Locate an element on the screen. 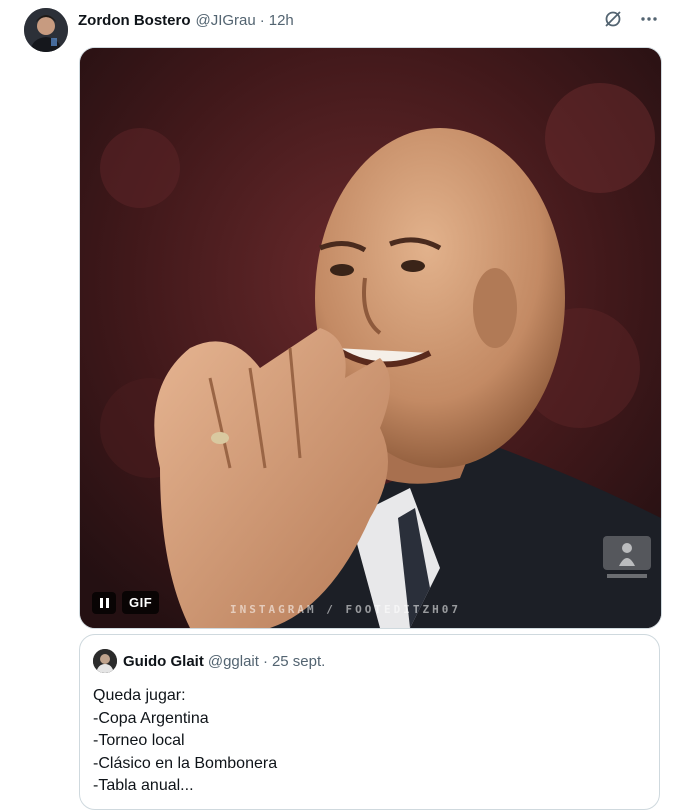 This screenshot has width=678, height=811. quoted-author-avatar is located at coordinates (105, 661).